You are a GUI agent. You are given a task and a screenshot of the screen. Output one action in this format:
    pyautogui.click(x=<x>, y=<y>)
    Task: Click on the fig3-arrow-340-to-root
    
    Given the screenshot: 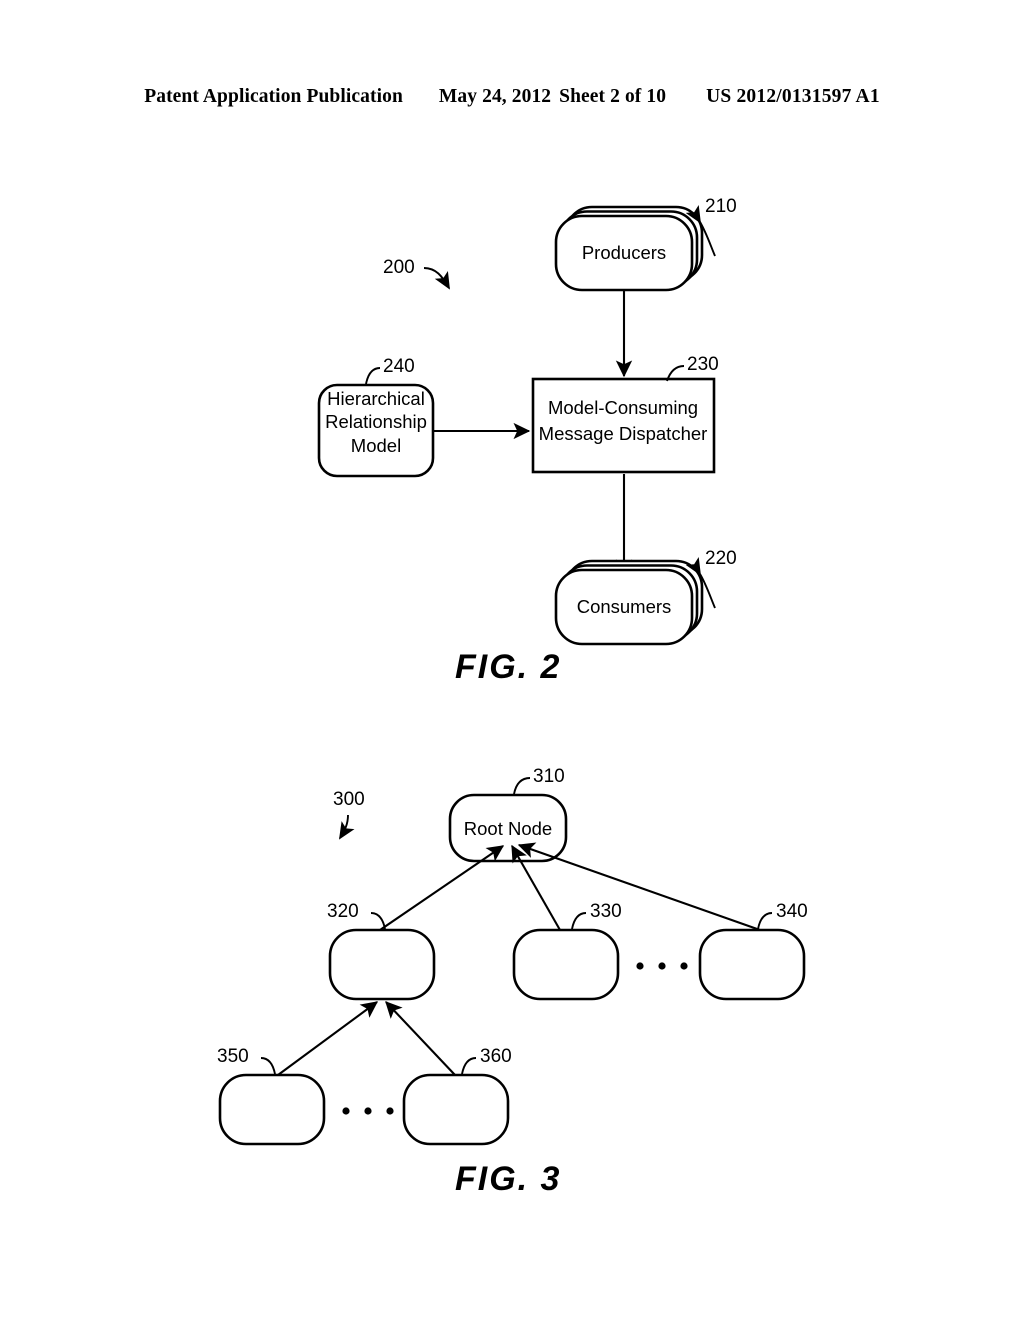 What is the action you would take?
    pyautogui.click(x=639, y=886)
    